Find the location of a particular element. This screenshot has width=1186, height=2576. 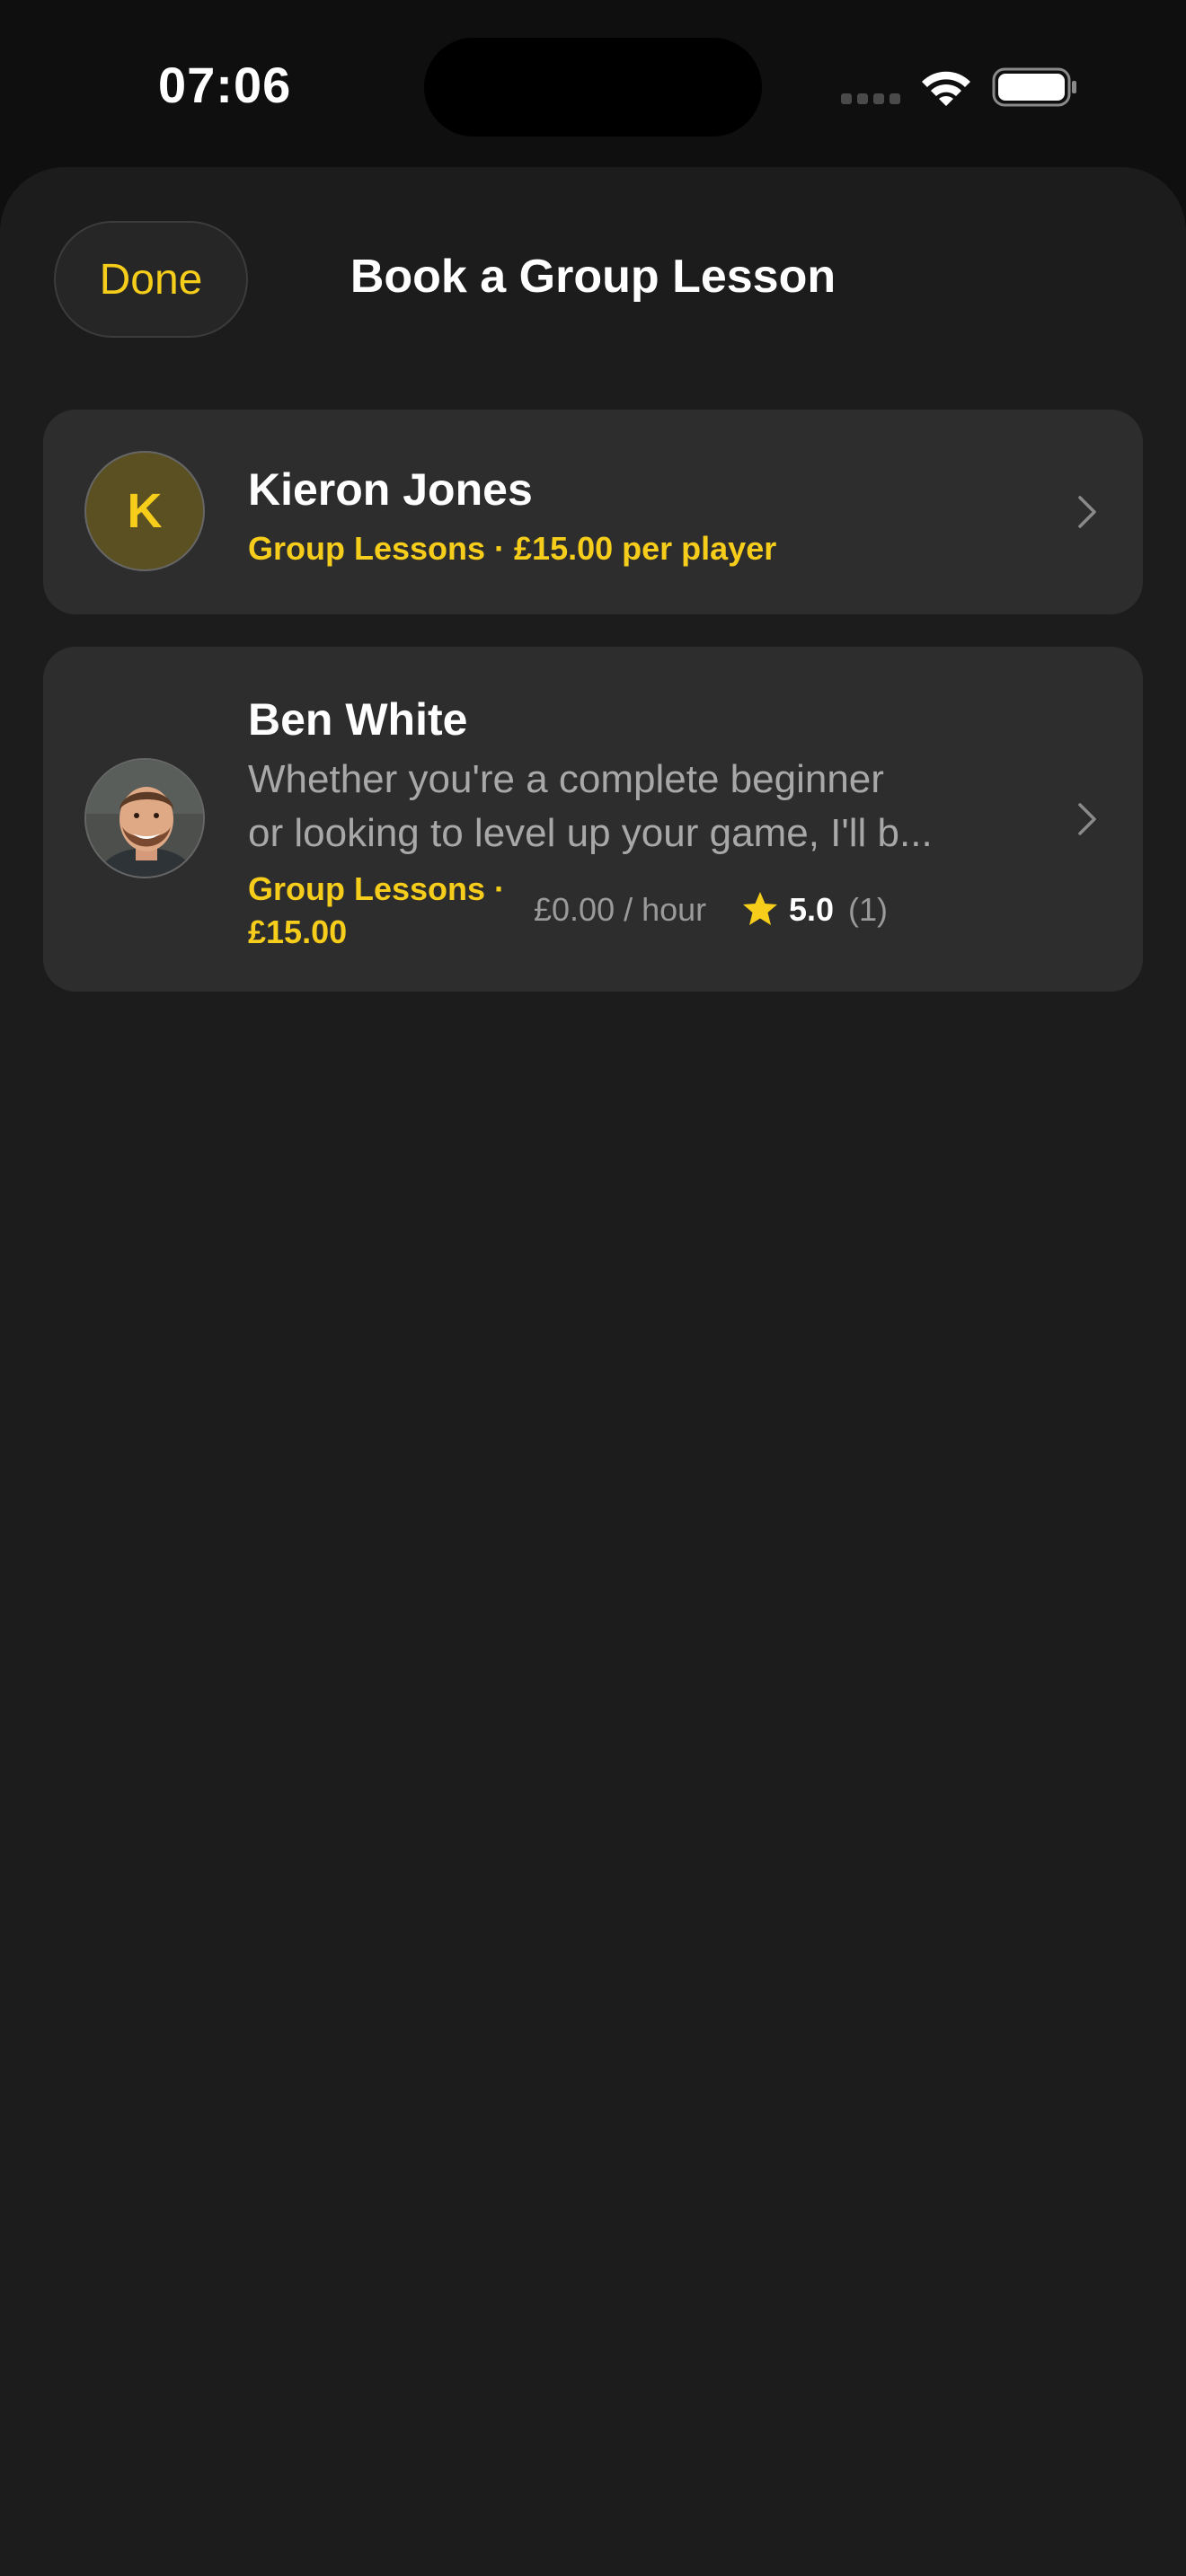

wifi-icon is located at coordinates (946, 88).